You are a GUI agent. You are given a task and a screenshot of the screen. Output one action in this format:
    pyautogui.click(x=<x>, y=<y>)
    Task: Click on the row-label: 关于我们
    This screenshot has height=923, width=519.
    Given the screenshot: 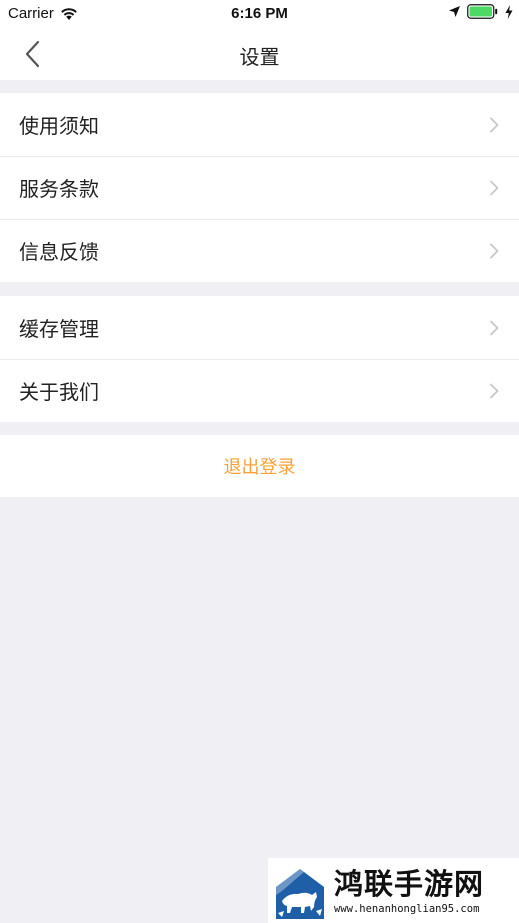 What is the action you would take?
    pyautogui.click(x=59, y=392)
    